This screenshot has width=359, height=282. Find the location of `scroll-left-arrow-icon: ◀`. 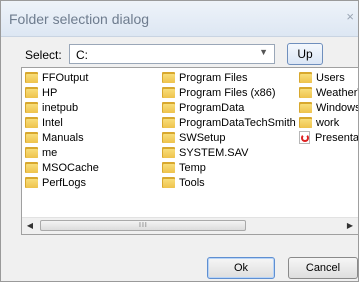

scroll-left-arrow-icon: ◀ is located at coordinates (30, 226).